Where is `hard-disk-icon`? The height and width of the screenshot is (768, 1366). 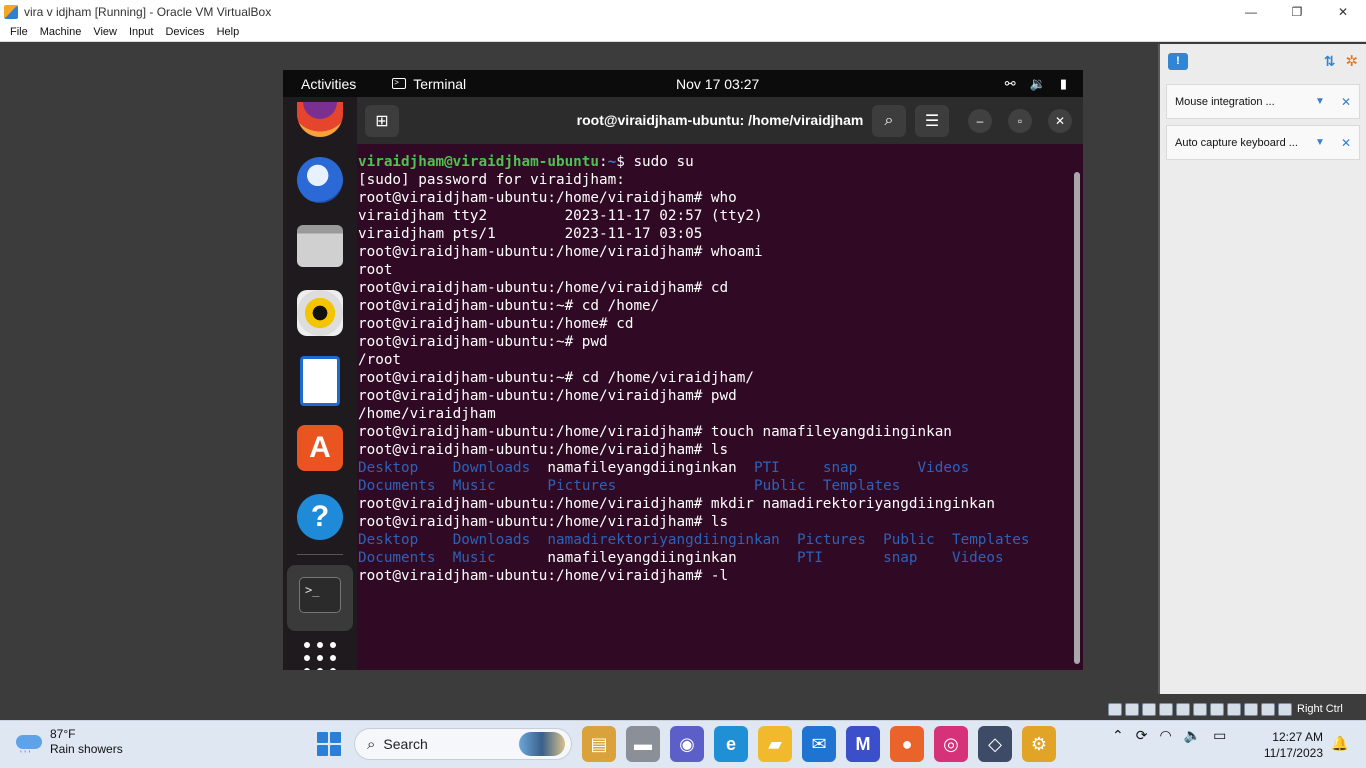
hard-disk-icon is located at coordinates (1115, 709).